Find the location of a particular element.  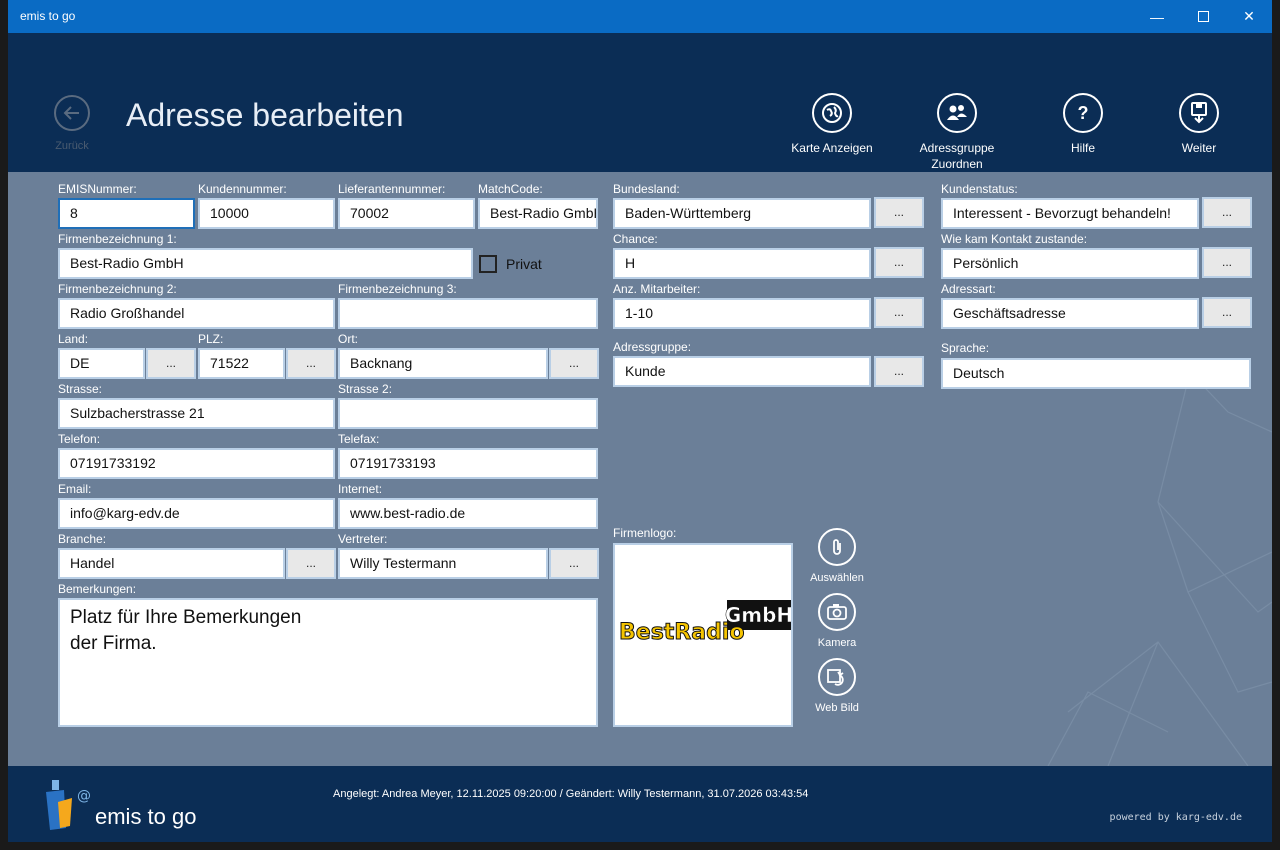

vertreter-label: Vertreter: is located at coordinates (363, 539).